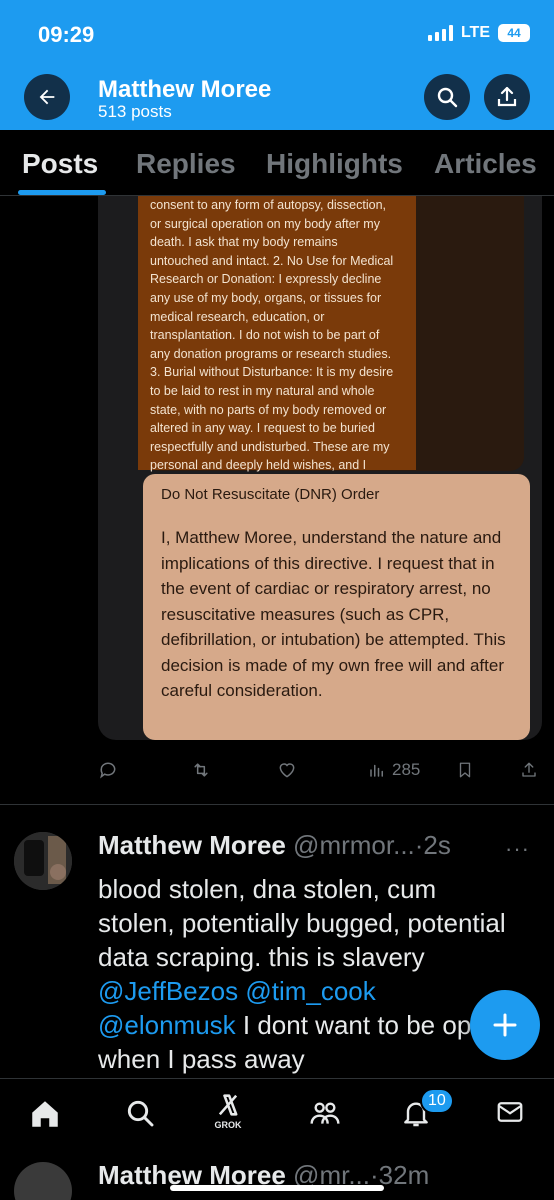 Image resolution: width=554 pixels, height=1200 pixels. I want to click on mention-link: @tim_cook, so click(310, 991).